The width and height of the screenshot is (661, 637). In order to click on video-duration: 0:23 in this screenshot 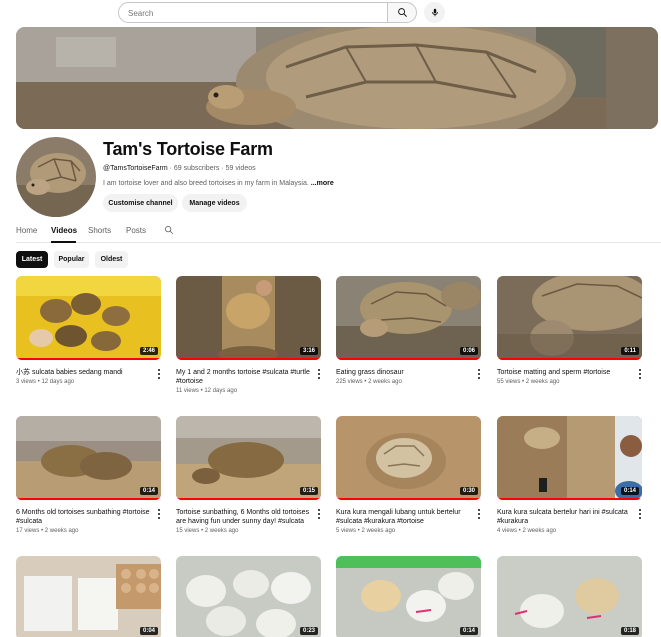, I will do `click(308, 631)`.